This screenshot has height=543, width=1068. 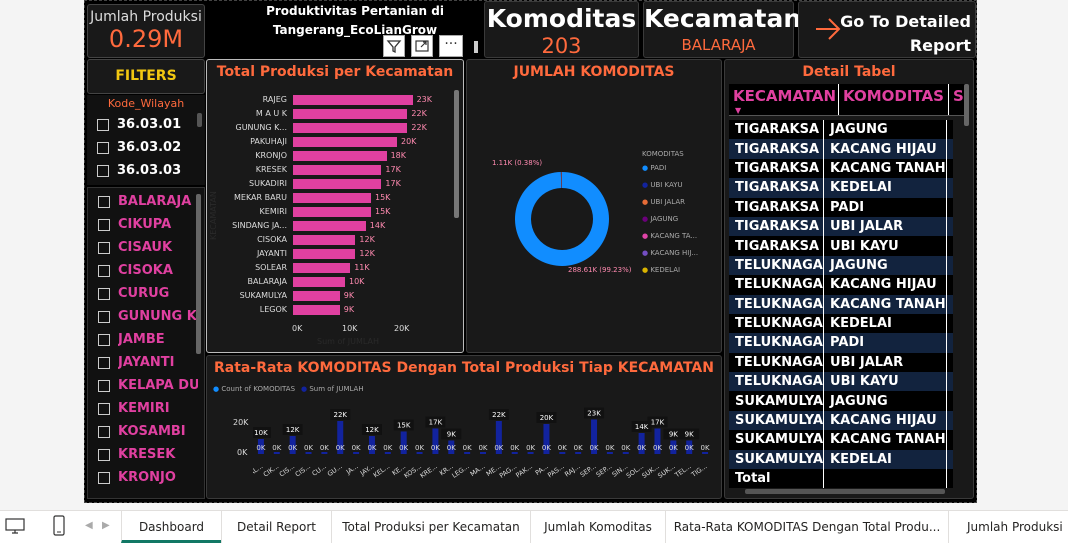 What do you see at coordinates (146, 124) in the screenshot?
I see `wilayah-option: 36.03.01` at bounding box center [146, 124].